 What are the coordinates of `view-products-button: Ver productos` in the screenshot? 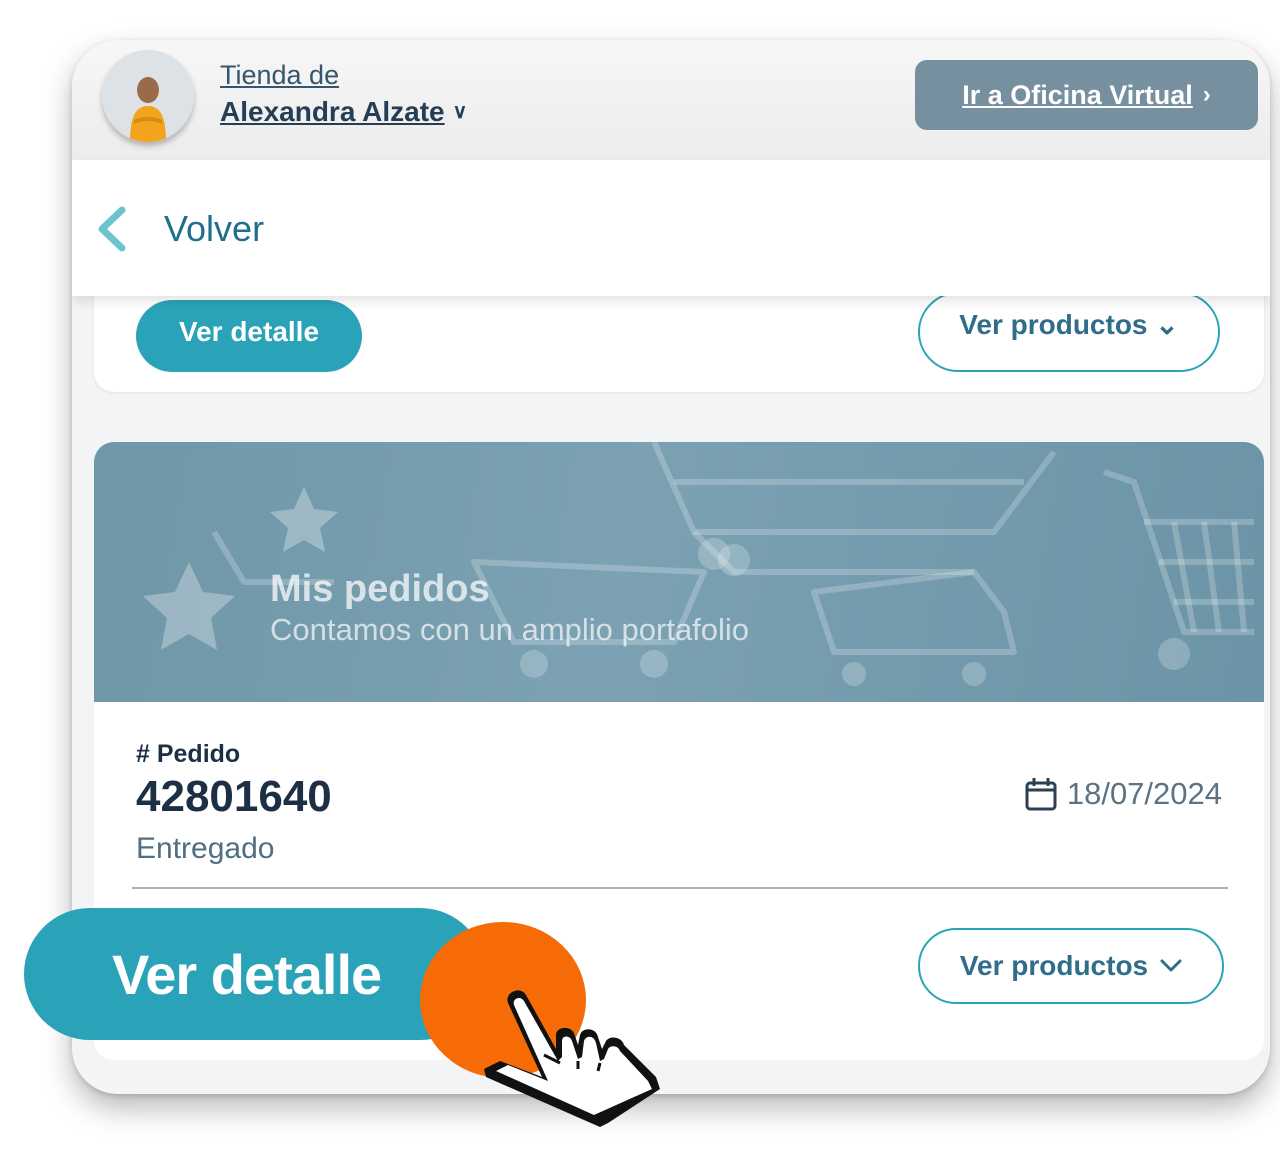 It's located at (1071, 966).